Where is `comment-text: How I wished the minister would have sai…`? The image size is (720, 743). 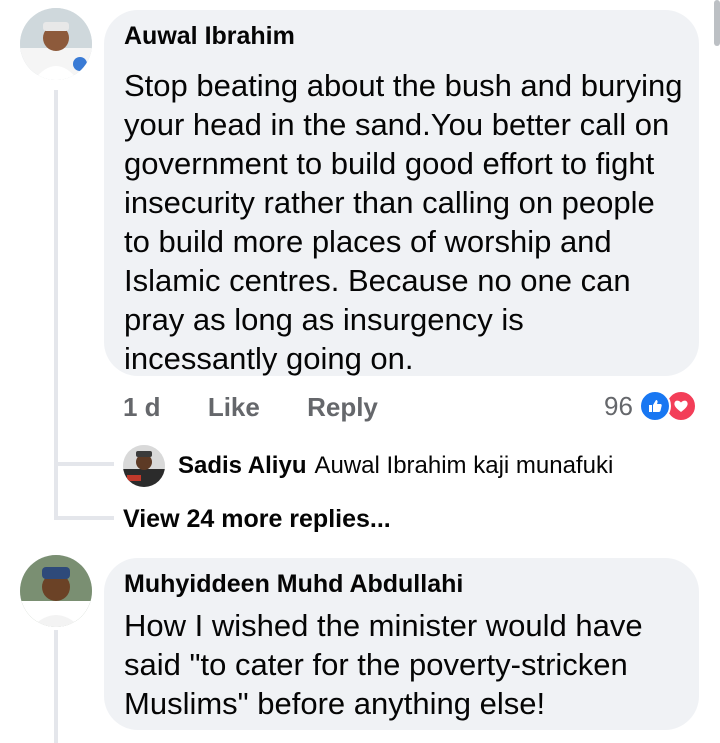 comment-text: How I wished the minister would have sai… is located at coordinates (383, 664).